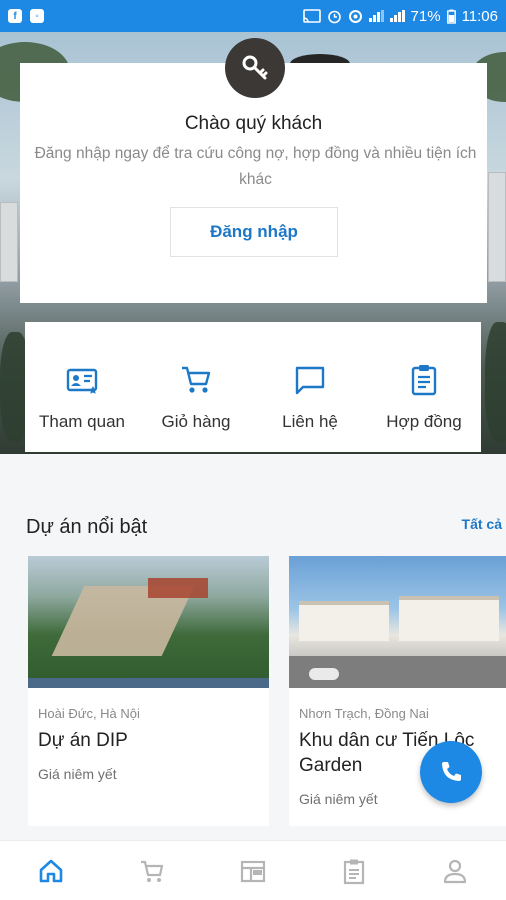 The image size is (506, 900). Describe the element at coordinates (364, 713) in the screenshot. I see `project-location: Nhơn Trạch, Đồng Nai` at that location.